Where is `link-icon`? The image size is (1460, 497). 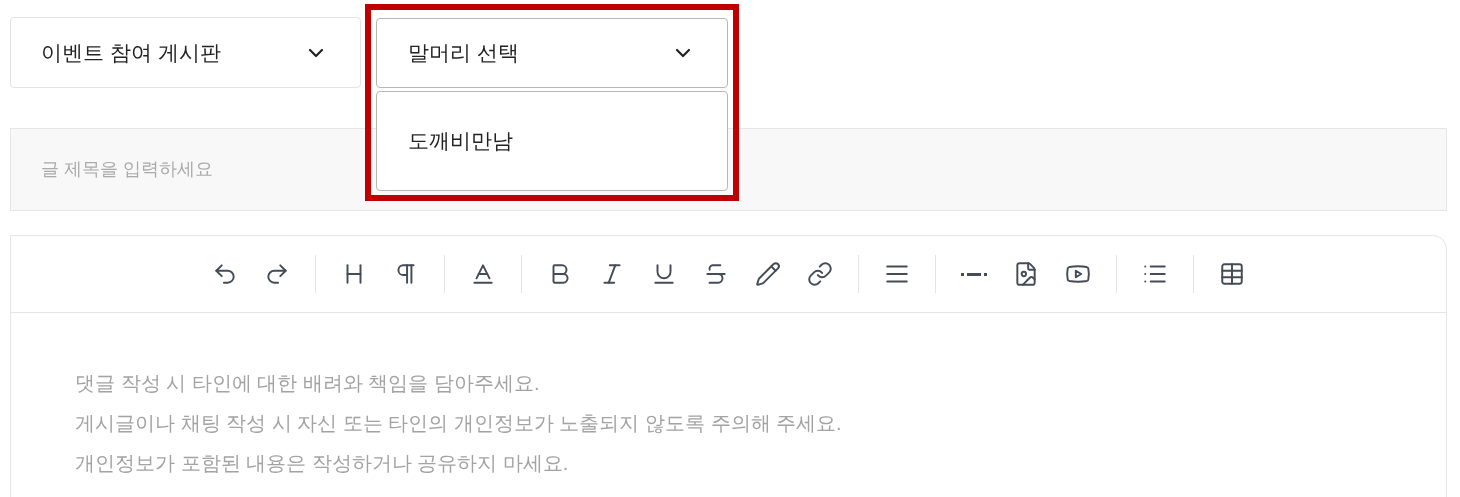 link-icon is located at coordinates (820, 274).